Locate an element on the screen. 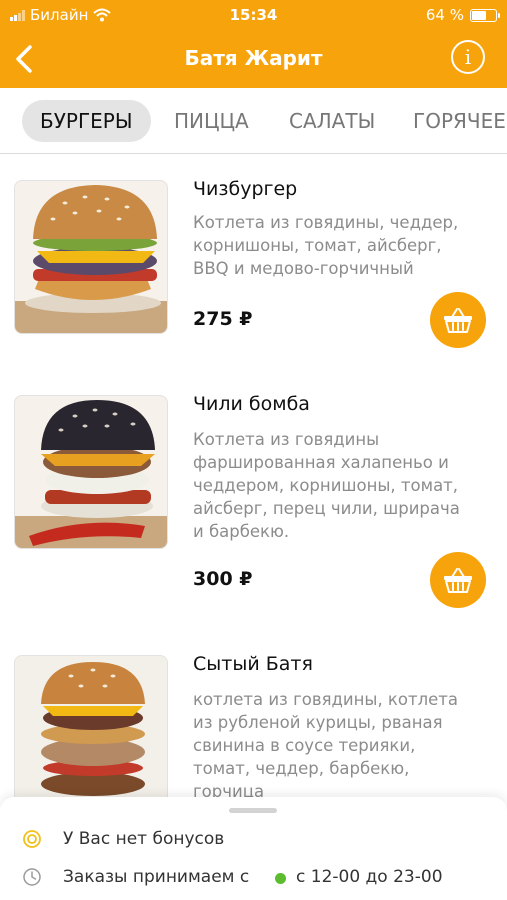 The width and height of the screenshot is (507, 900). sheet-grabber is located at coordinates (253, 810).